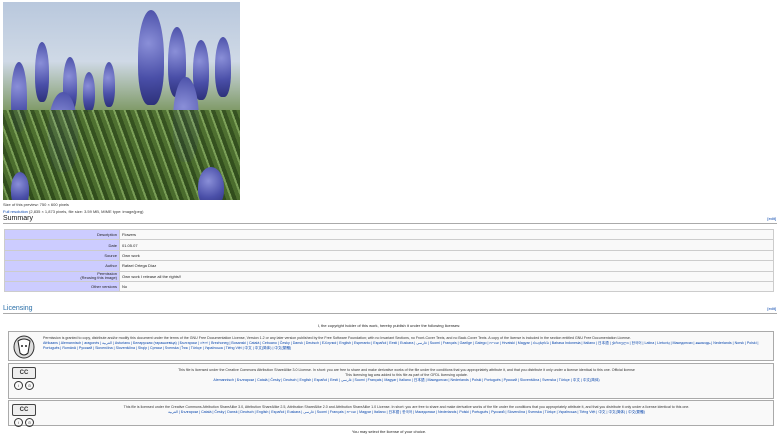  I want to click on table-row: Author Rafael Ortega Díaz, so click(389, 266).